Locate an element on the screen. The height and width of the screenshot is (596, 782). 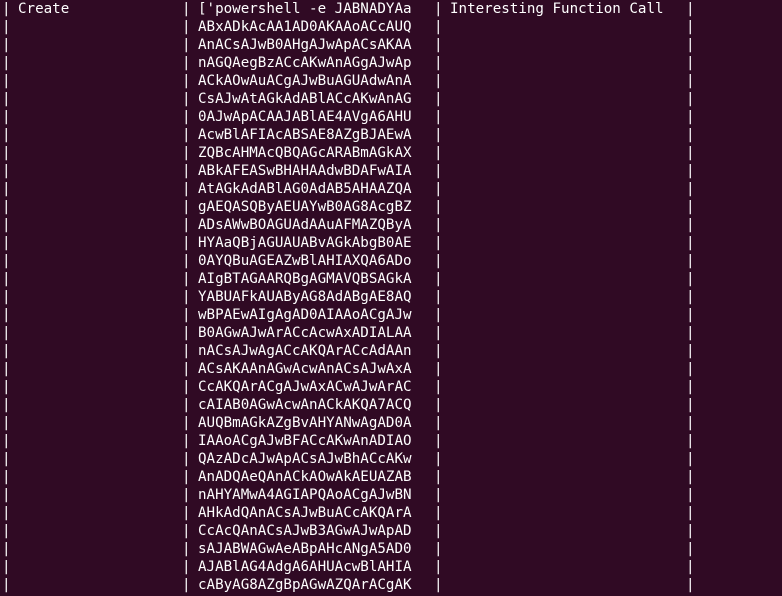
command-fragment: ABxADkAcAA1AD0AKAAoACcAUQ is located at coordinates (305, 27).